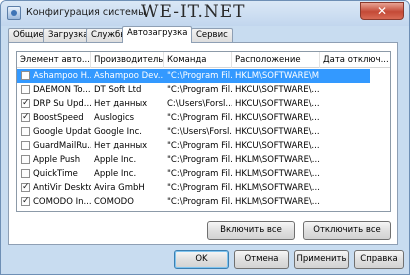  Describe the element at coordinates (14, 13) in the screenshot. I see `msconfig-app-icon` at that location.